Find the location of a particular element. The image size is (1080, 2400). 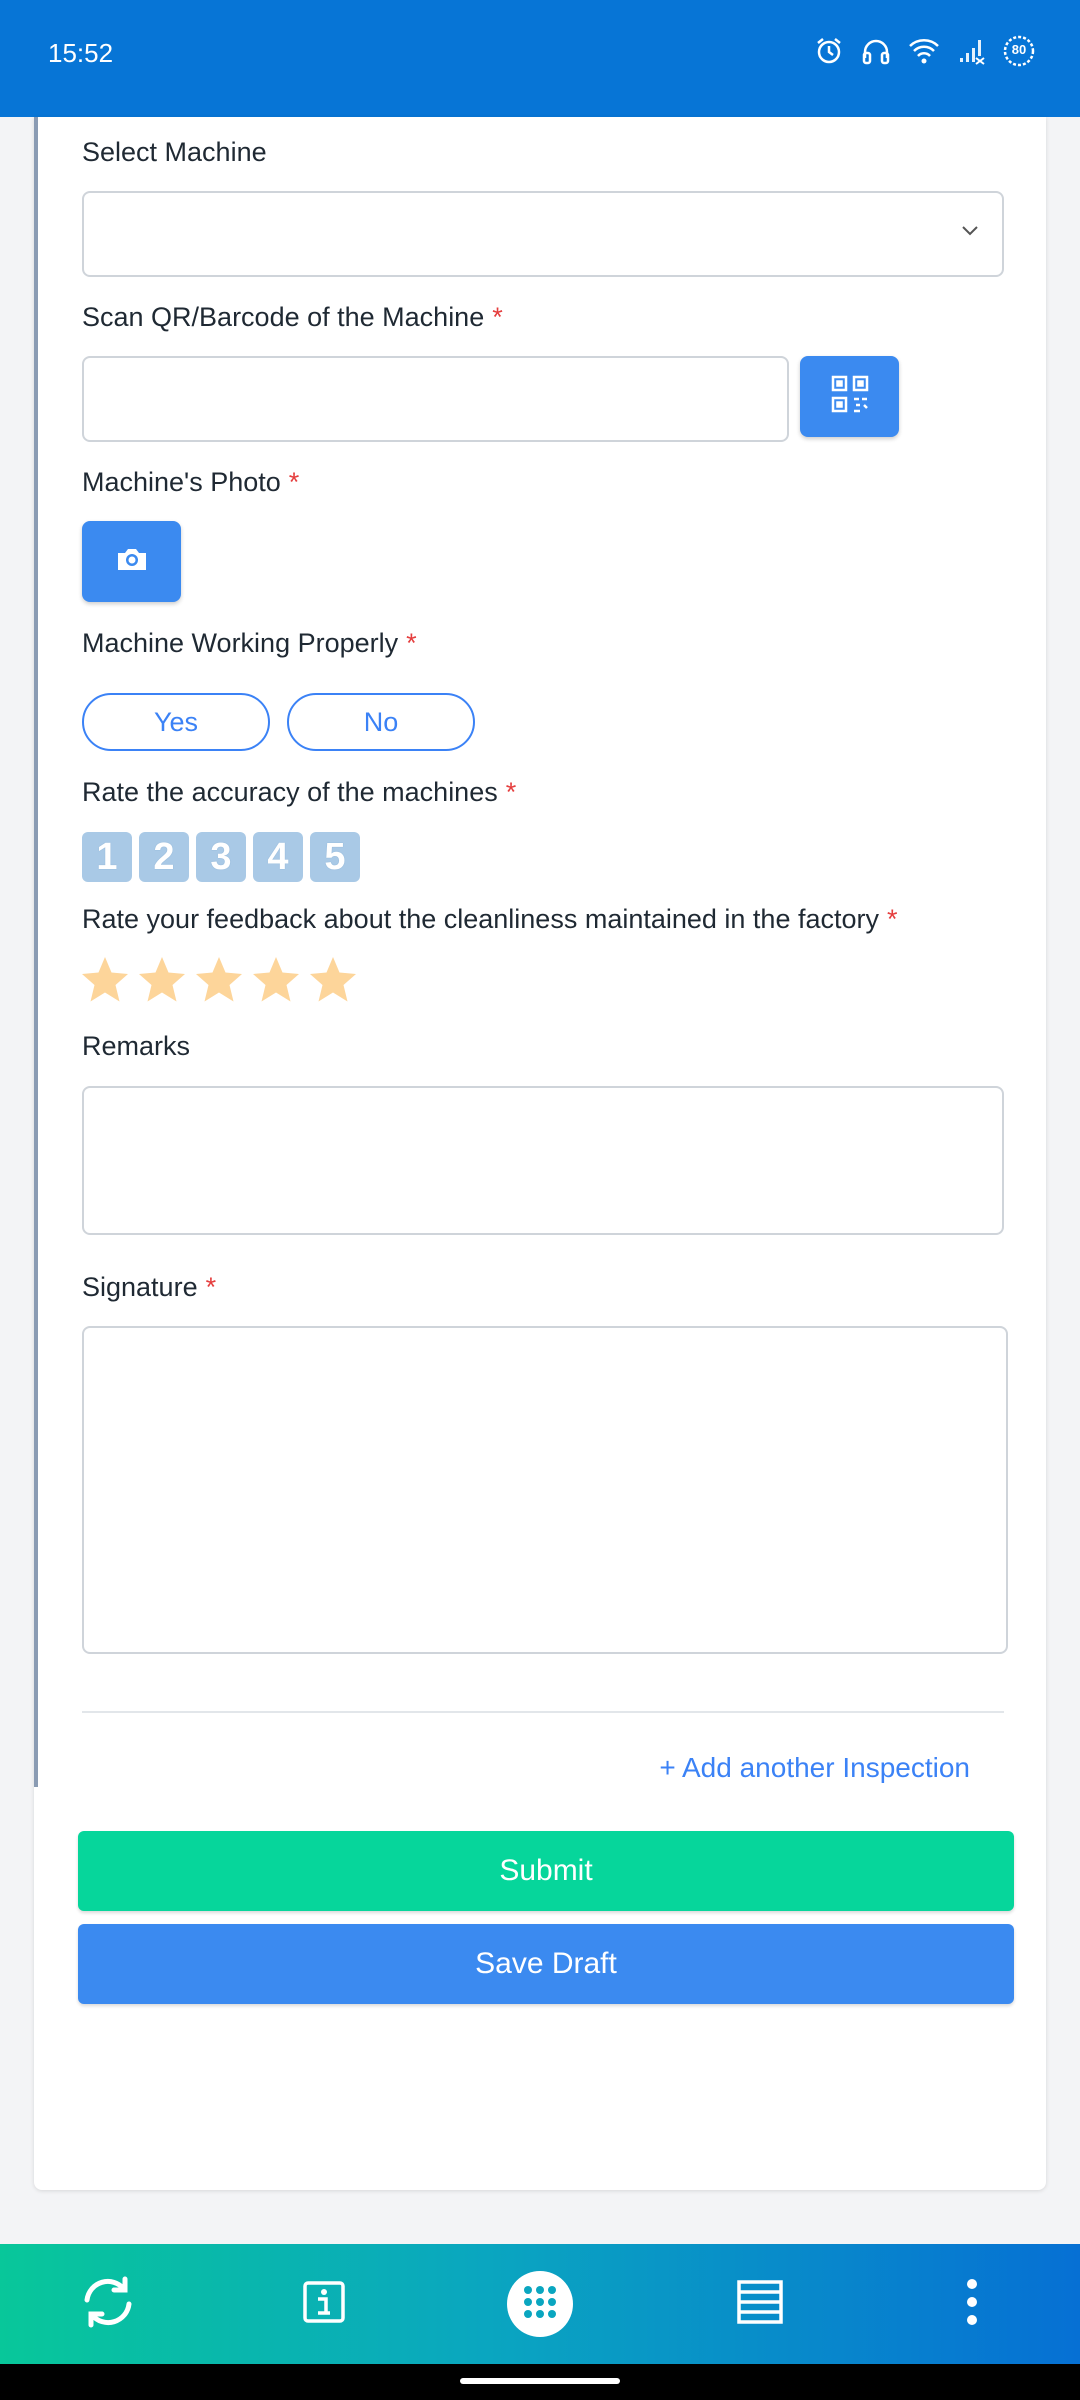

qr-code-input is located at coordinates (435, 399).